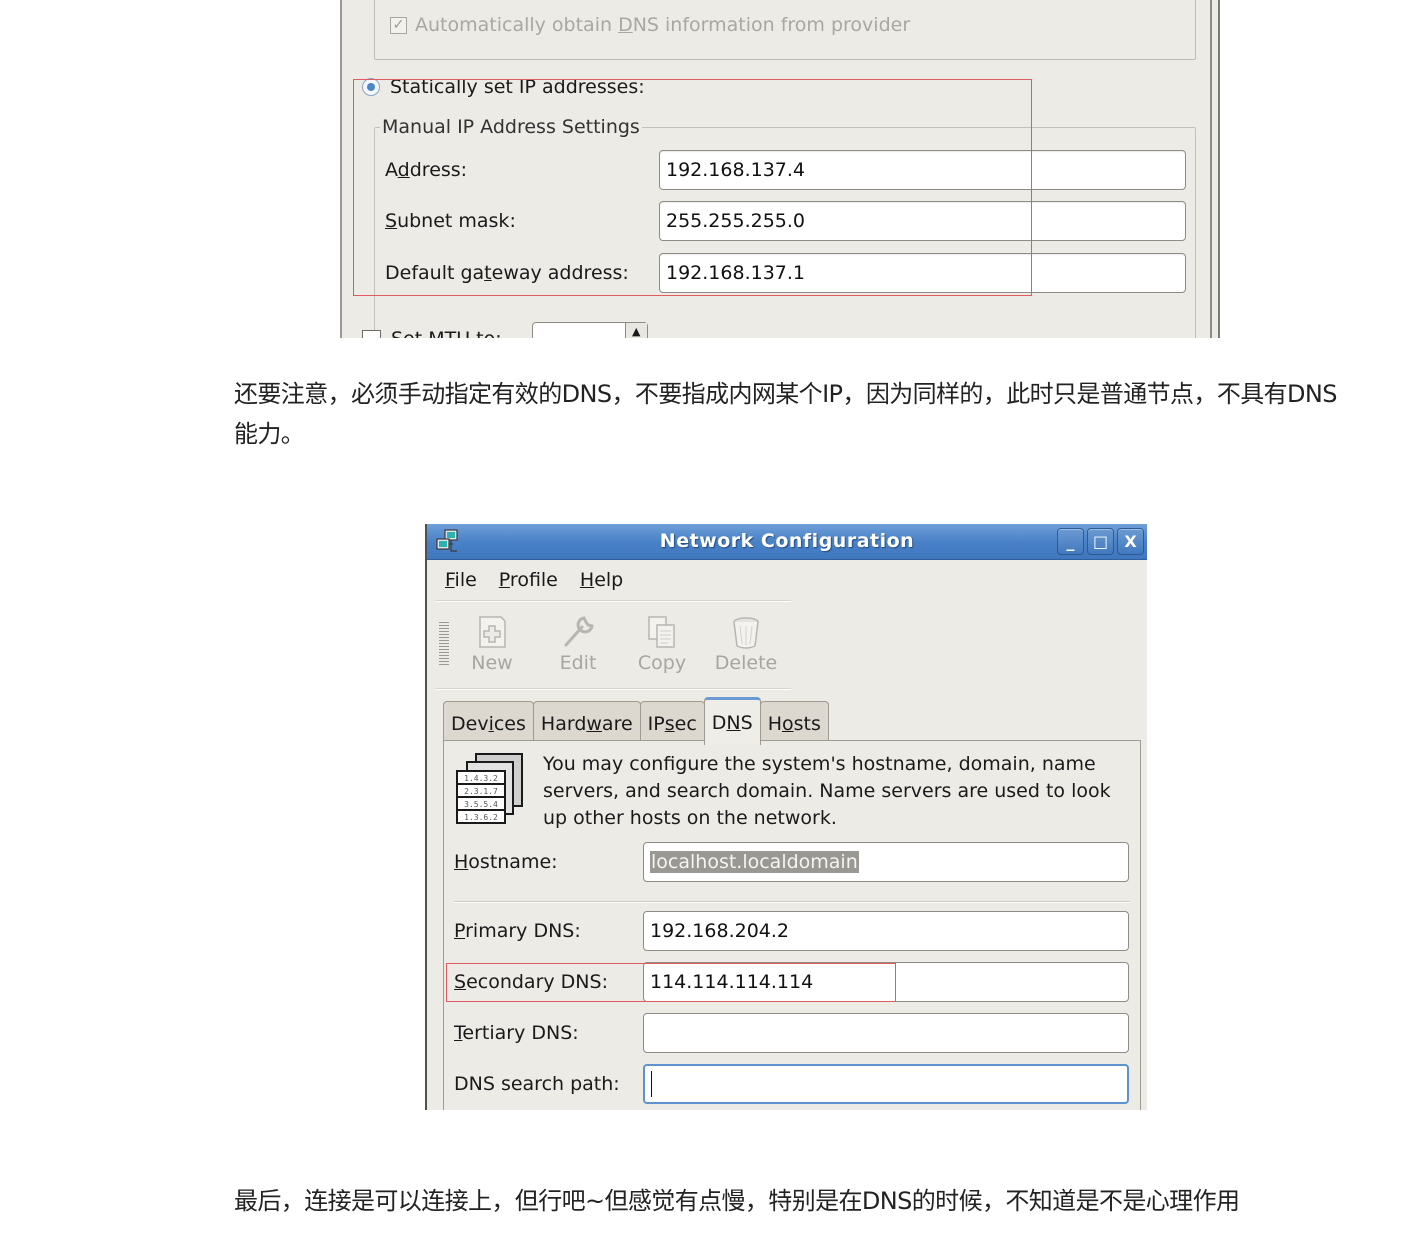 The height and width of the screenshot is (1246, 1420). Describe the element at coordinates (787, 580) in the screenshot. I see `menubar: File Profile Help` at that location.